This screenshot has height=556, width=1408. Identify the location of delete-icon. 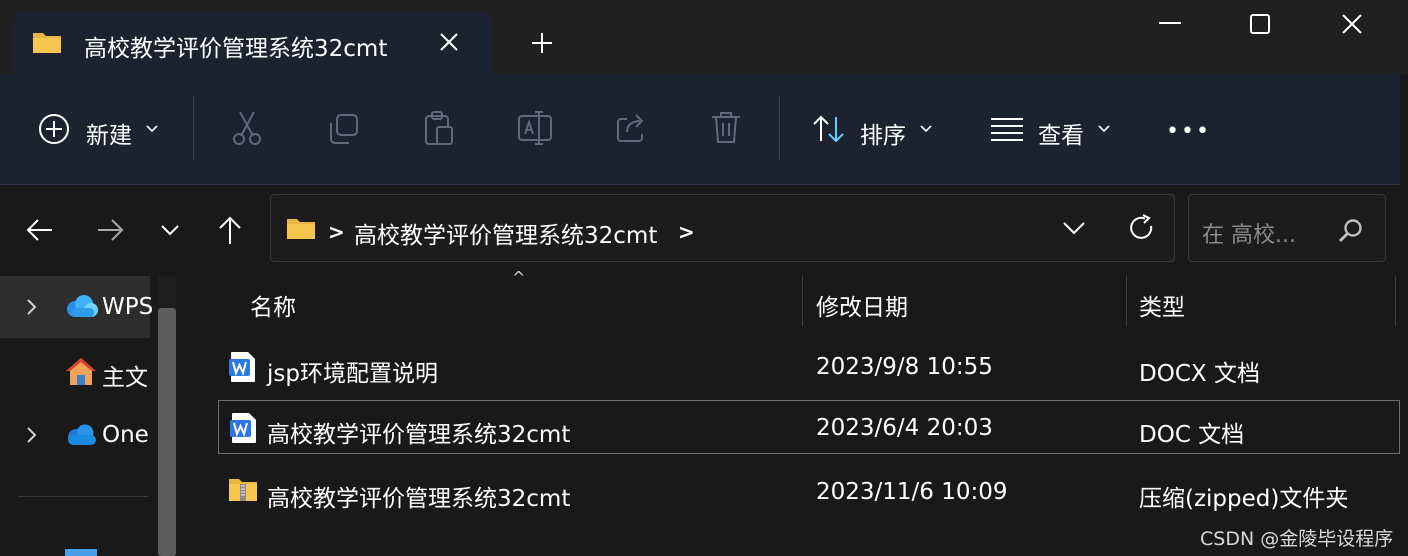
(726, 128).